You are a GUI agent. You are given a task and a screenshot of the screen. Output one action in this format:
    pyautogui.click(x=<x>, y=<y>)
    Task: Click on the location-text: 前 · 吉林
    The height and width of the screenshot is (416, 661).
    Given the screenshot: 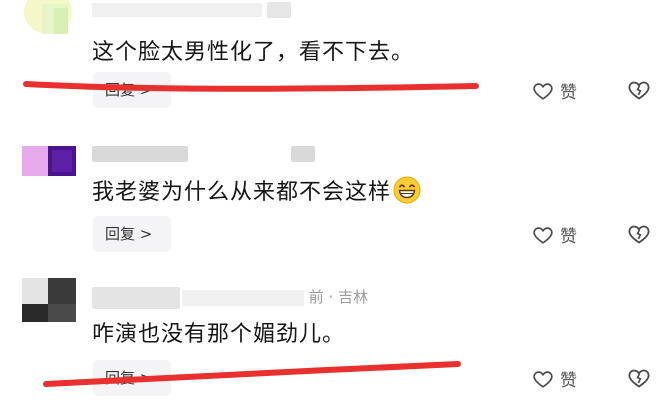 What is the action you would take?
    pyautogui.click(x=338, y=297)
    